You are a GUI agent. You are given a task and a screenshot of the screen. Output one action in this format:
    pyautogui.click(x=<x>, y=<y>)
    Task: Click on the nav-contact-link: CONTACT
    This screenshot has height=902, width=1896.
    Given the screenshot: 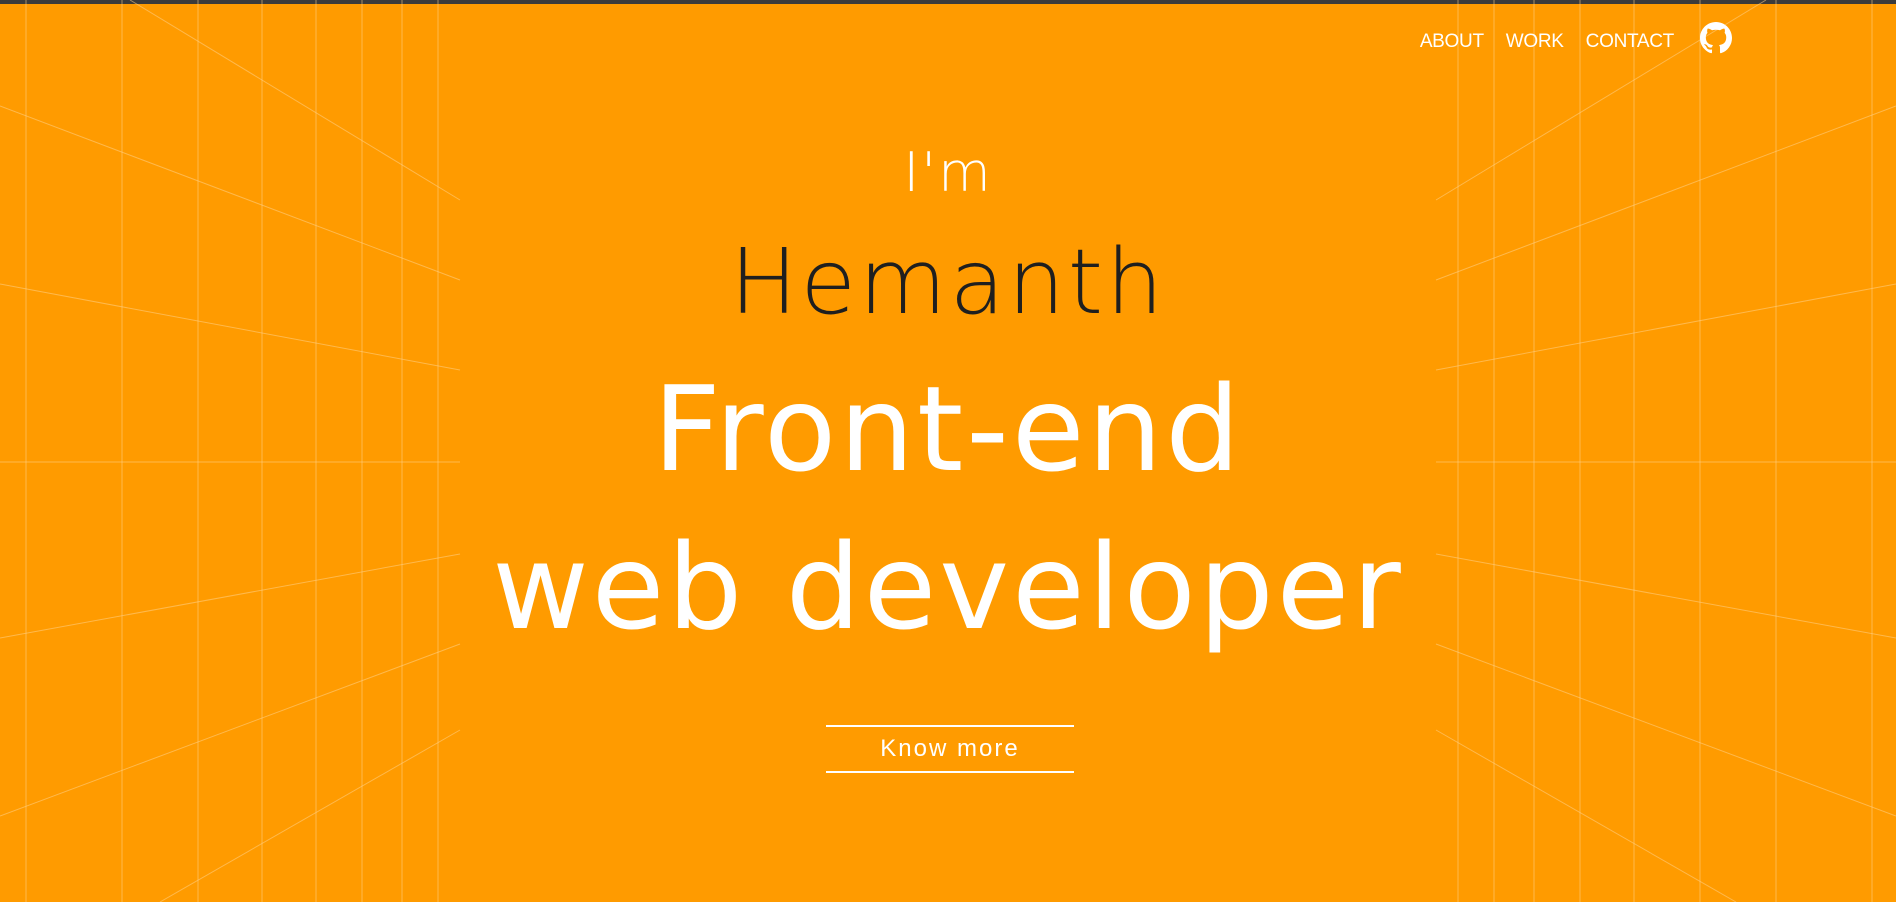 What is the action you would take?
    pyautogui.click(x=1630, y=42)
    